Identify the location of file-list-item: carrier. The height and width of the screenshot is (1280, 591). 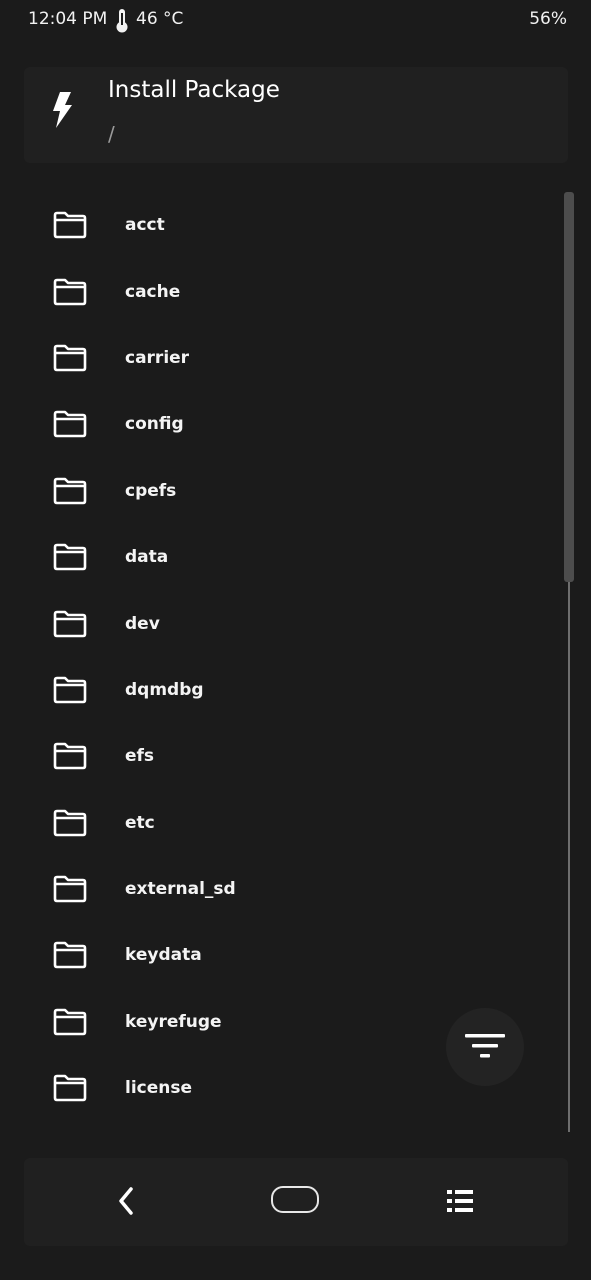
(280, 358).